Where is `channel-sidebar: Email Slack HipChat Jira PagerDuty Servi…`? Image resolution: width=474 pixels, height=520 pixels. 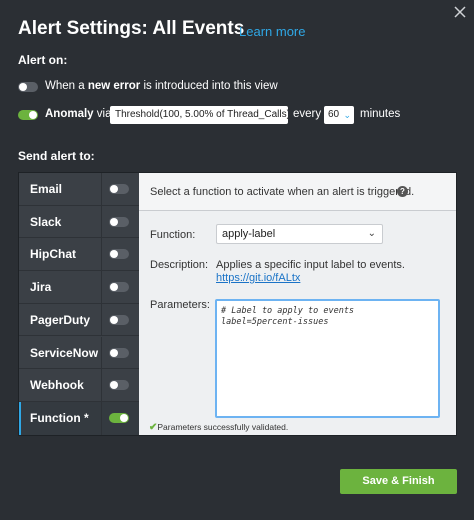 channel-sidebar: Email Slack HipChat Jira PagerDuty Servi… is located at coordinates (79, 304).